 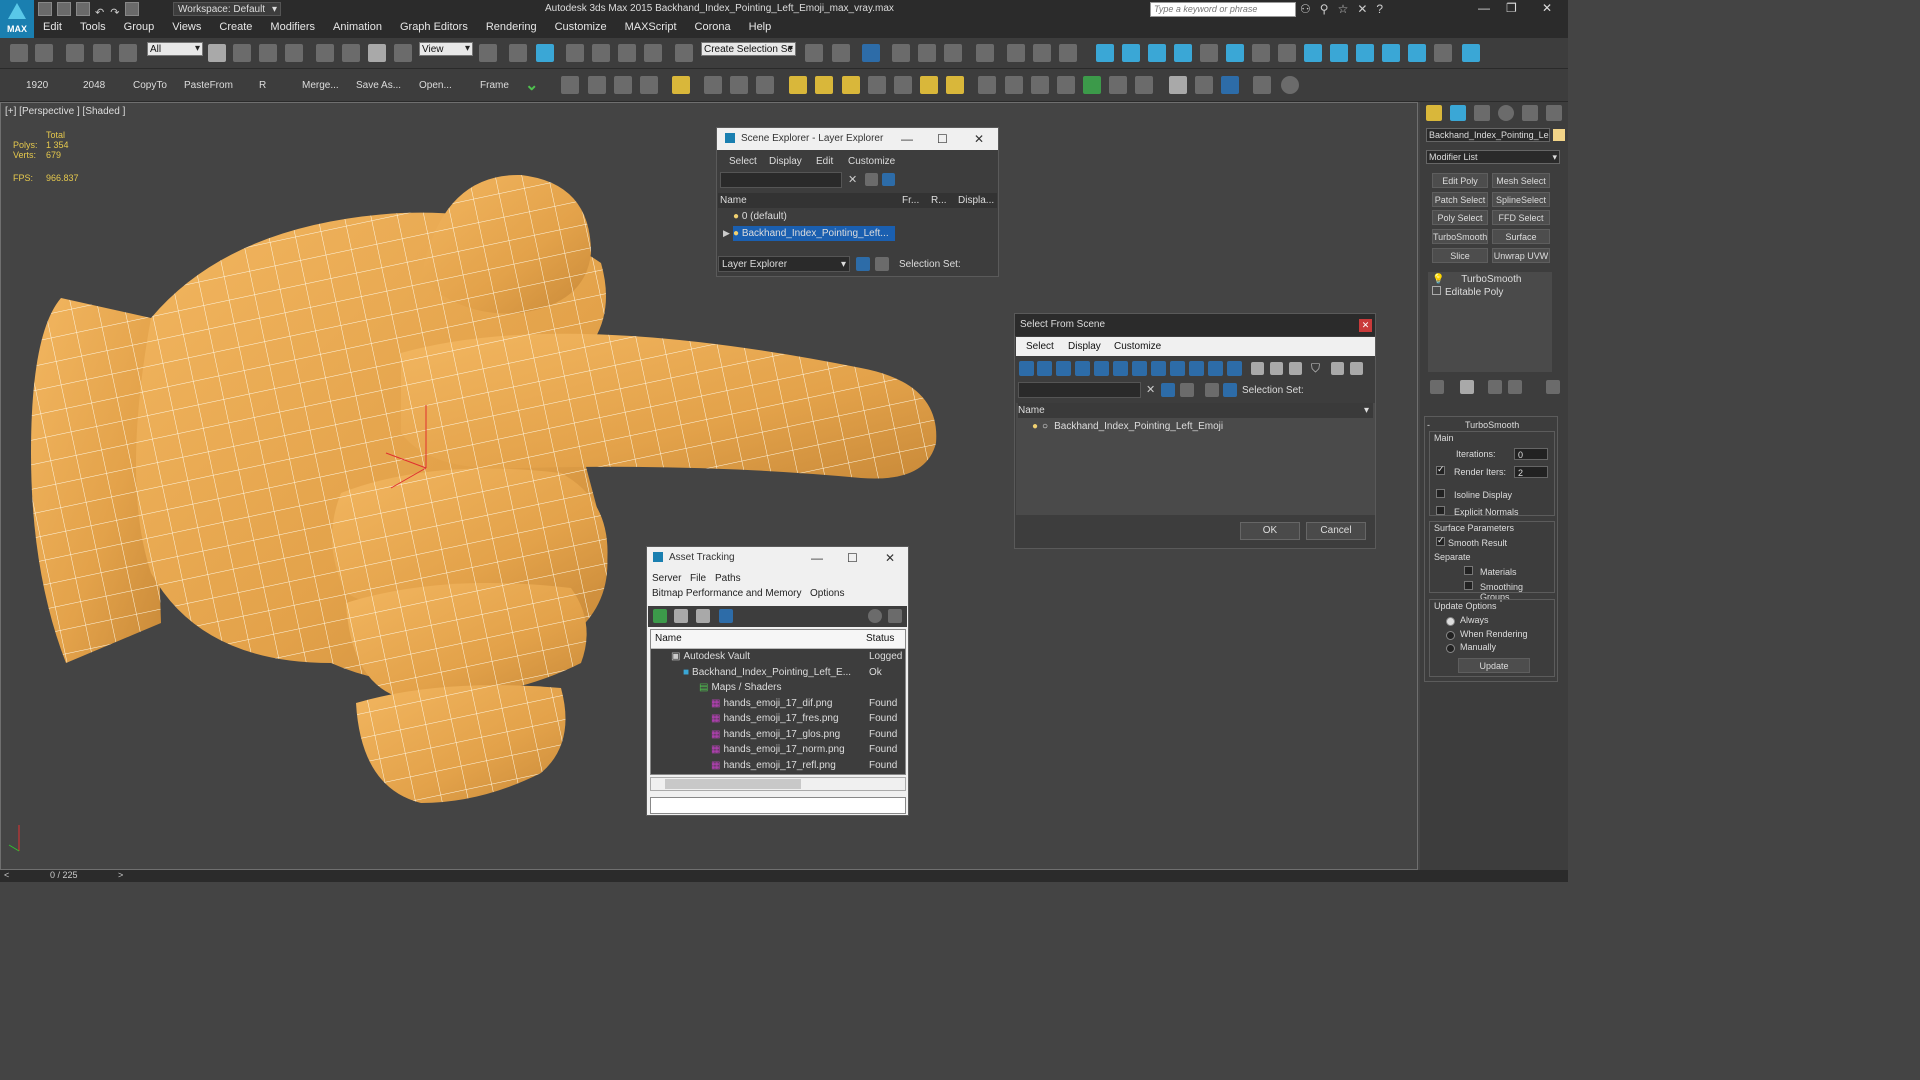 What do you see at coordinates (581, 26) in the screenshot?
I see `menu-customize: Customize` at bounding box center [581, 26].